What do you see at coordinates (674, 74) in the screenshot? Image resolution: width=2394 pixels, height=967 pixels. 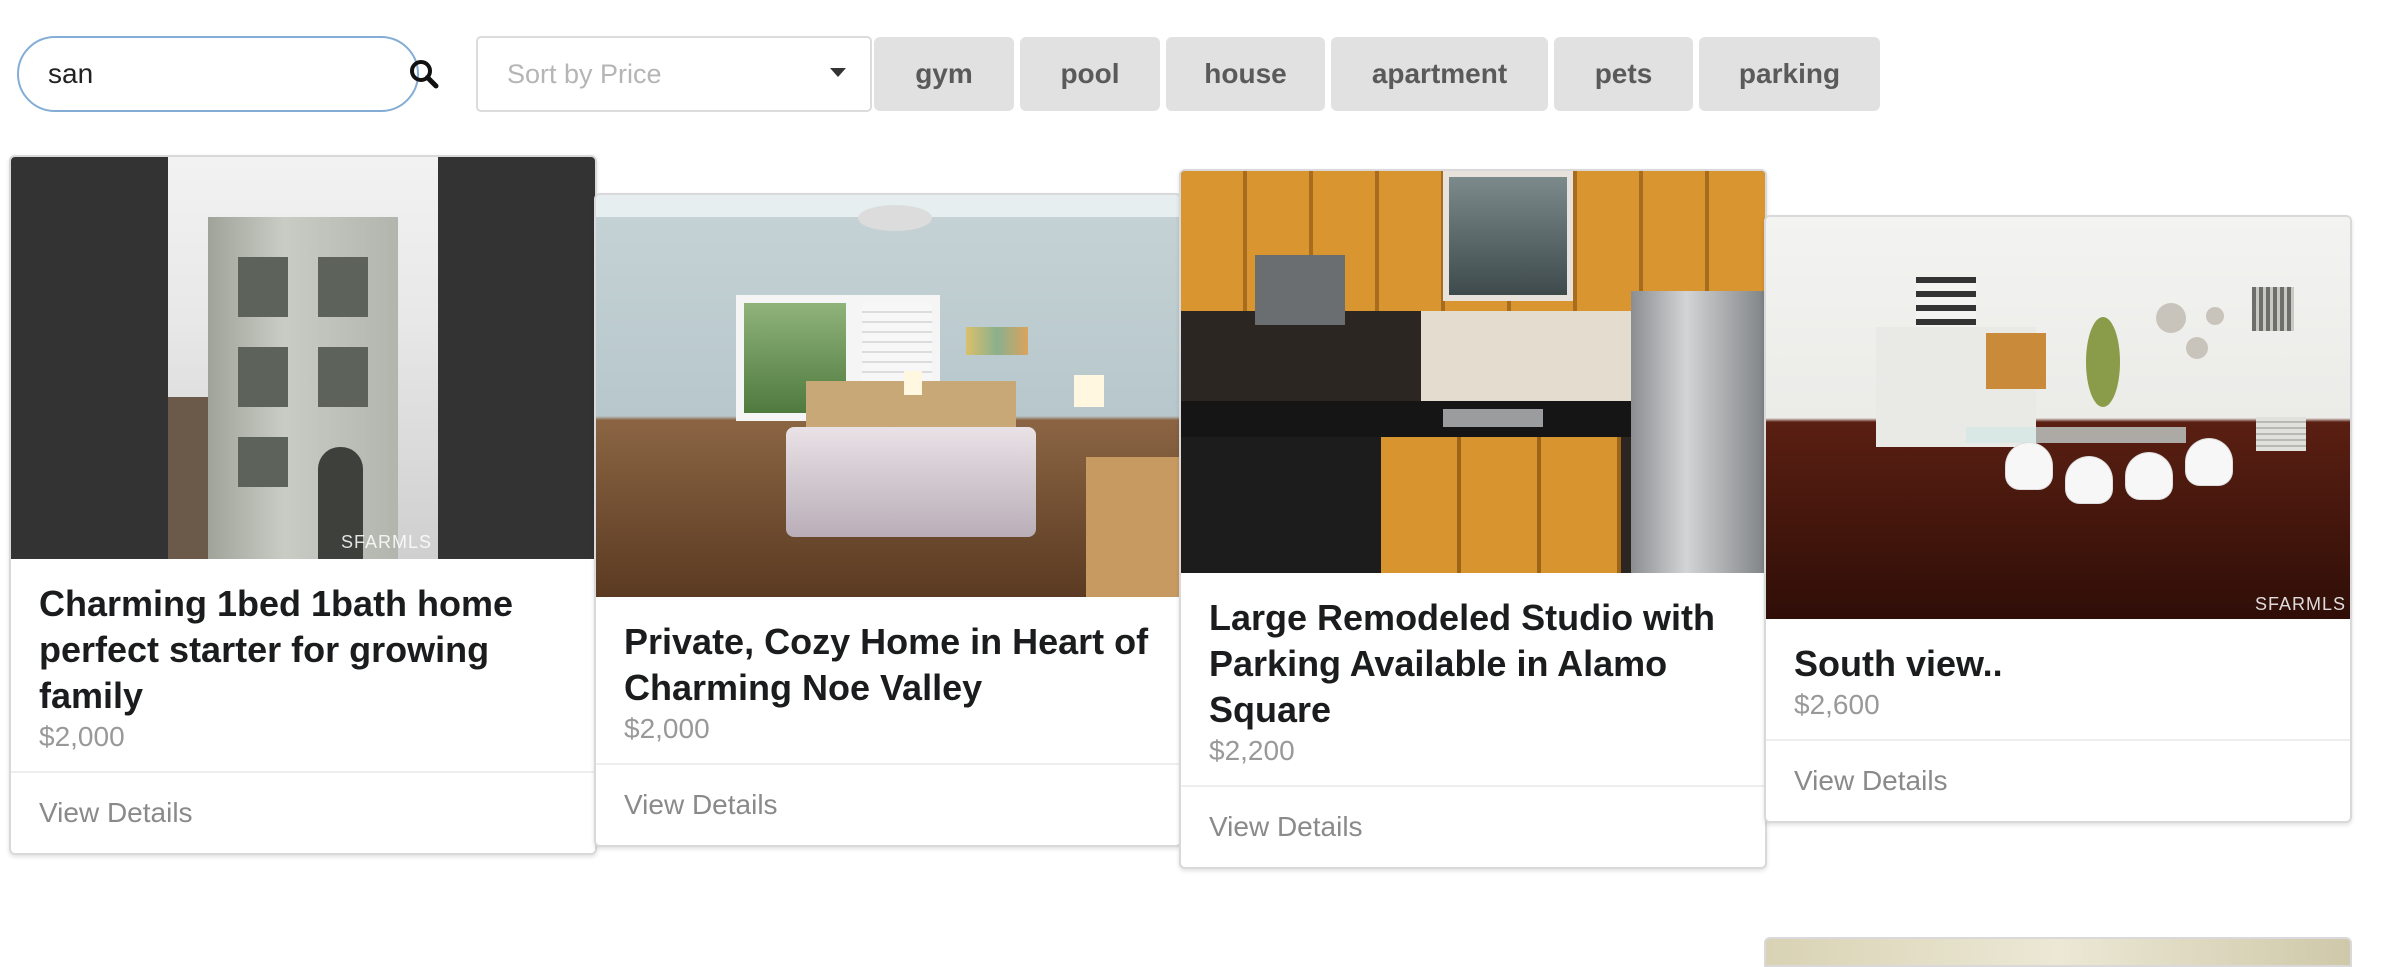 I see `sort-dropdown: Sort by Price` at bounding box center [674, 74].